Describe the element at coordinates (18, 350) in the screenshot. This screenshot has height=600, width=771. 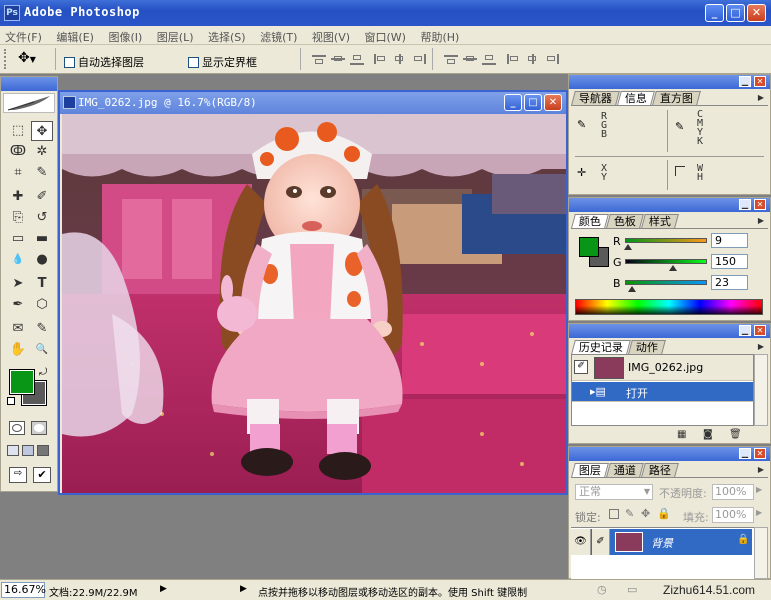
I see `hand-tool-icon: ✋` at that location.